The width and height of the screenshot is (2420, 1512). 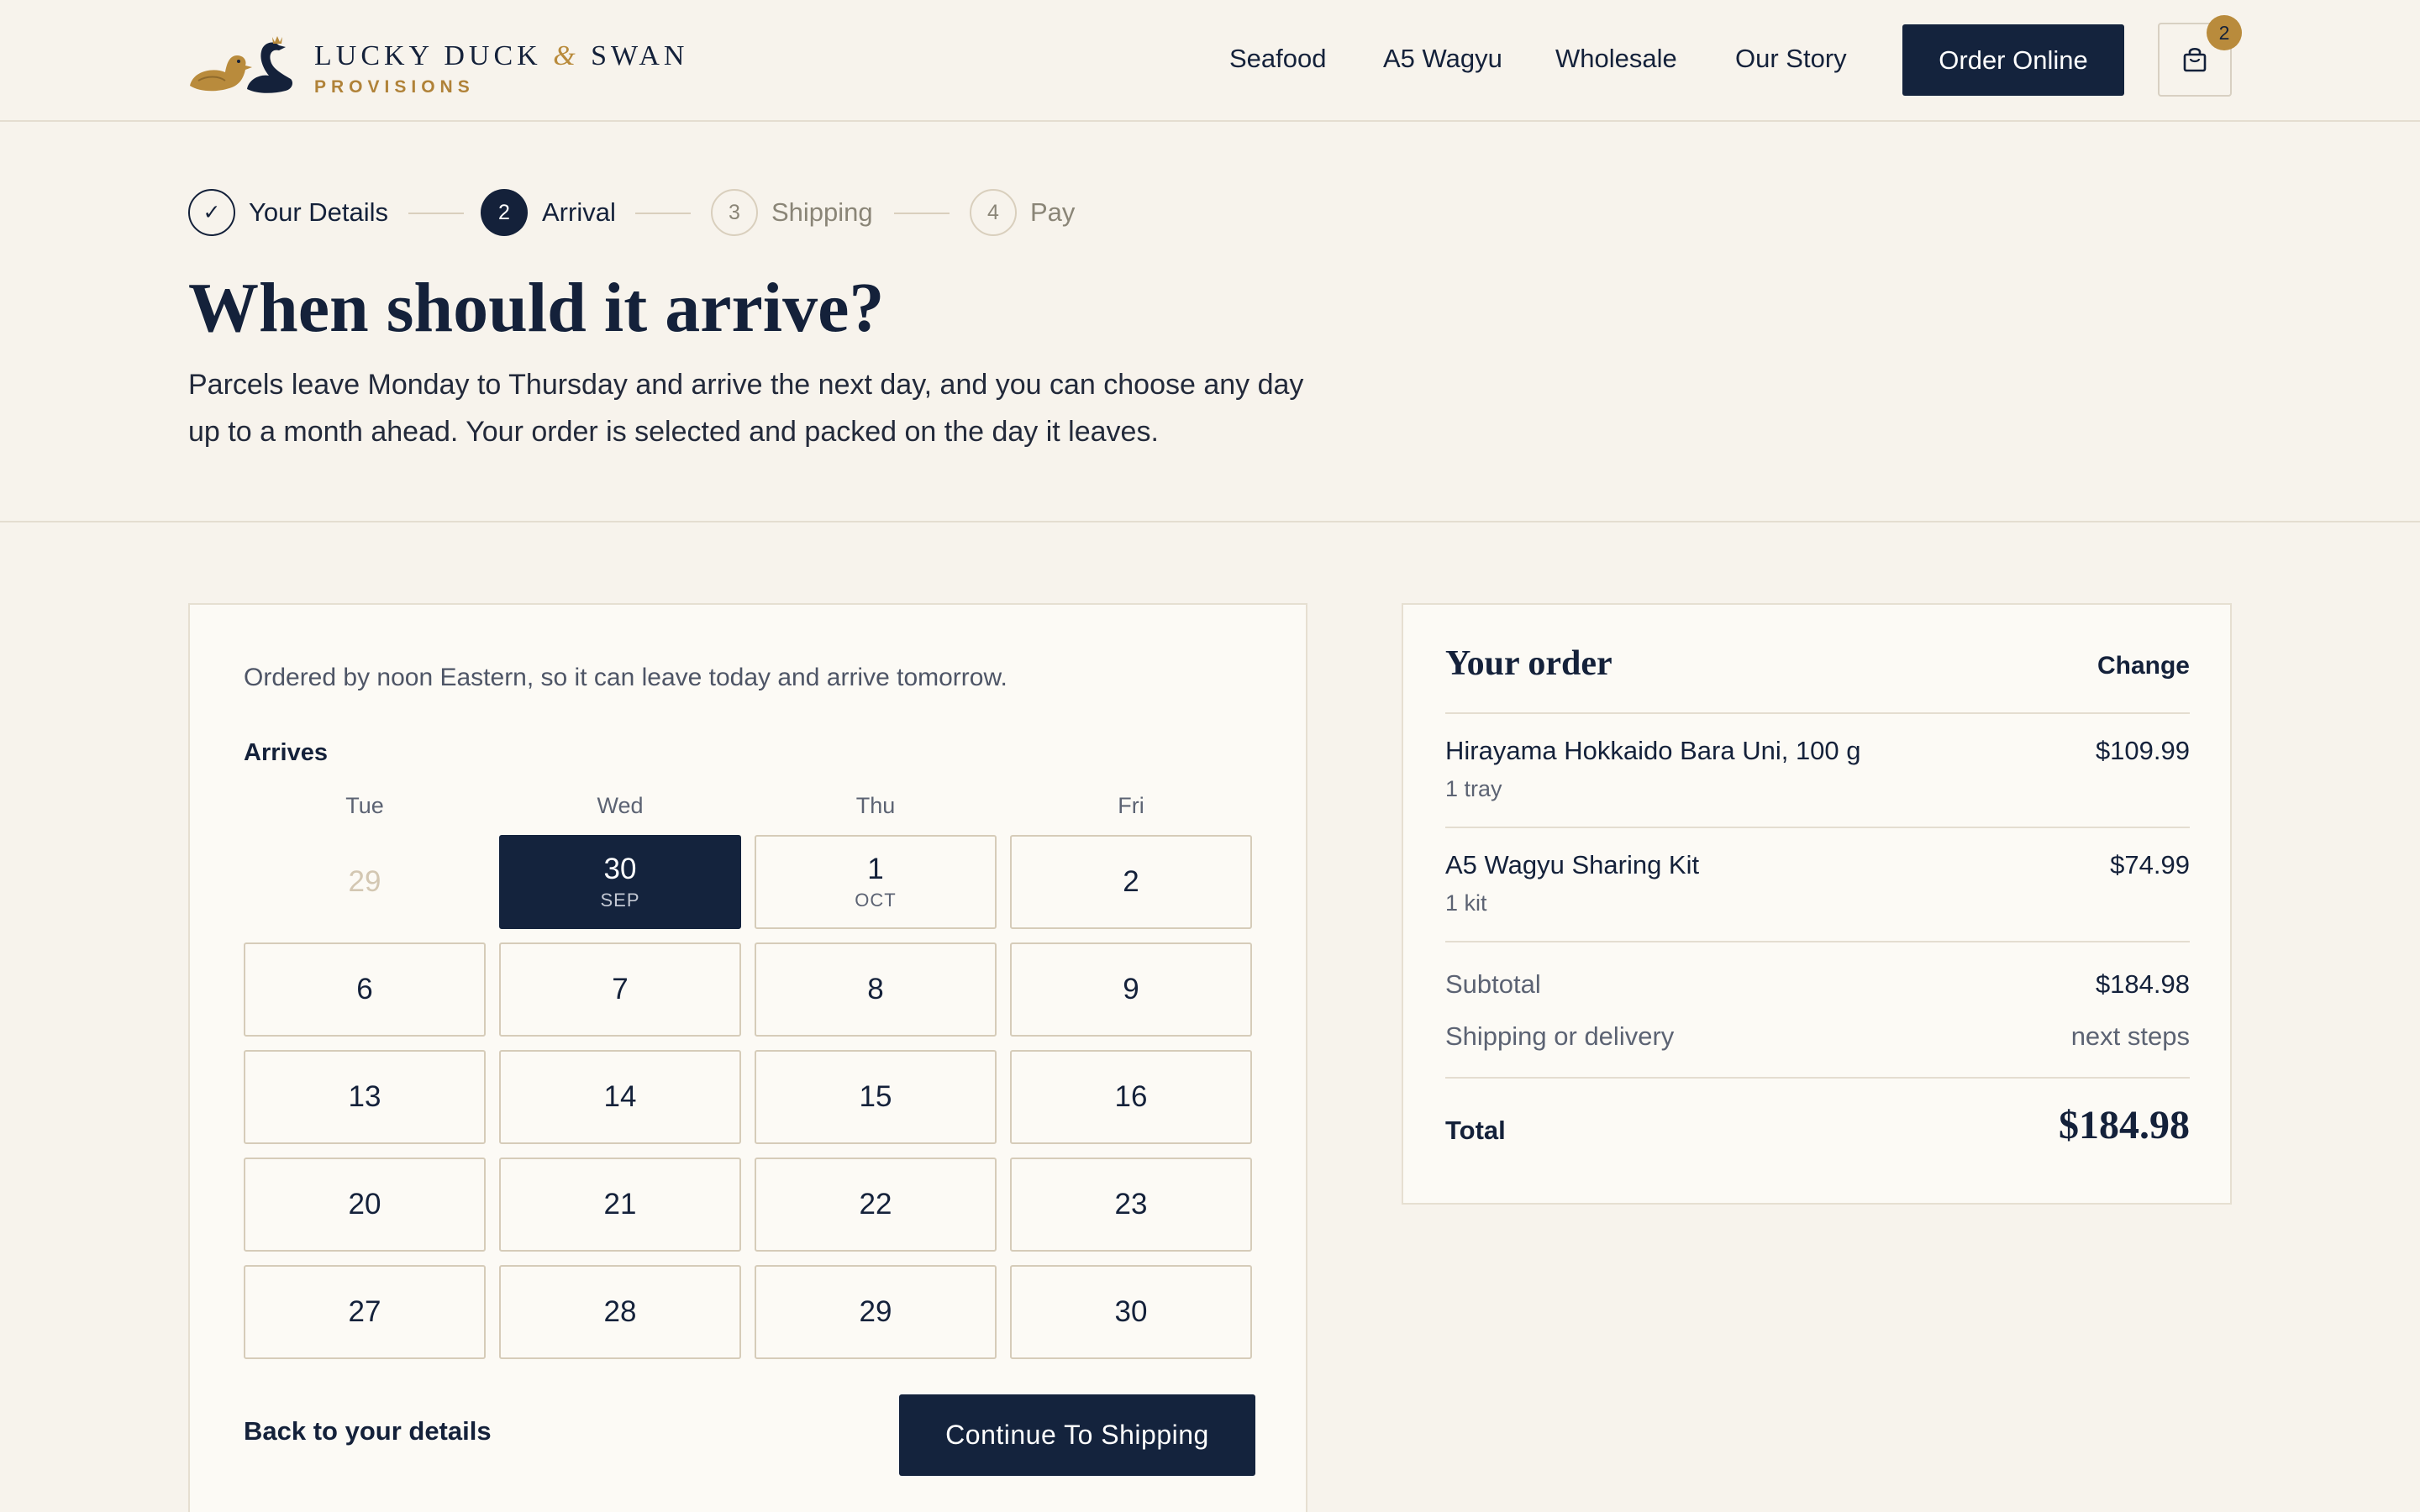 I want to click on day-button: 21, so click(x=620, y=1205).